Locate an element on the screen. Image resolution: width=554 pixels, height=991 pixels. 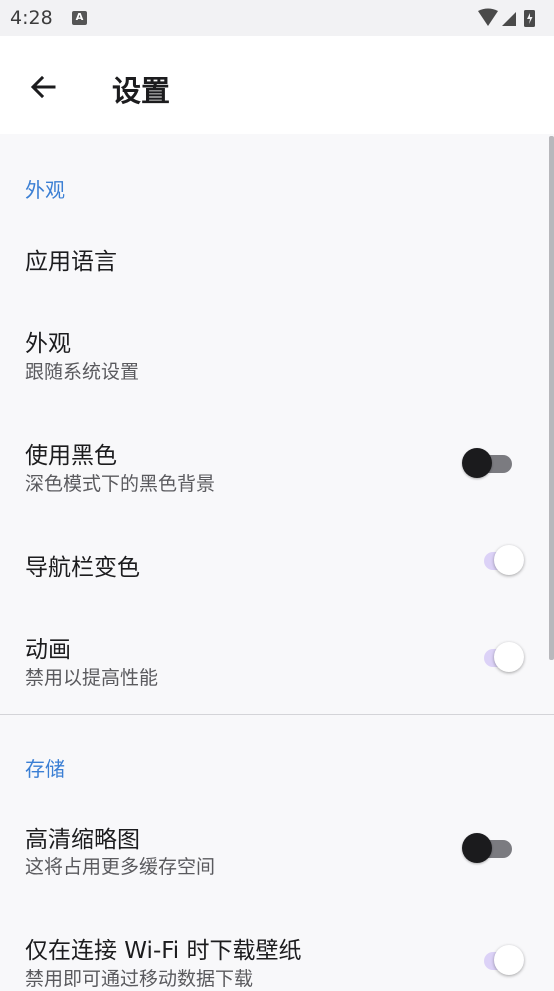
setting-subtitle: 这将占用更多缓存空间 is located at coordinates (120, 867).